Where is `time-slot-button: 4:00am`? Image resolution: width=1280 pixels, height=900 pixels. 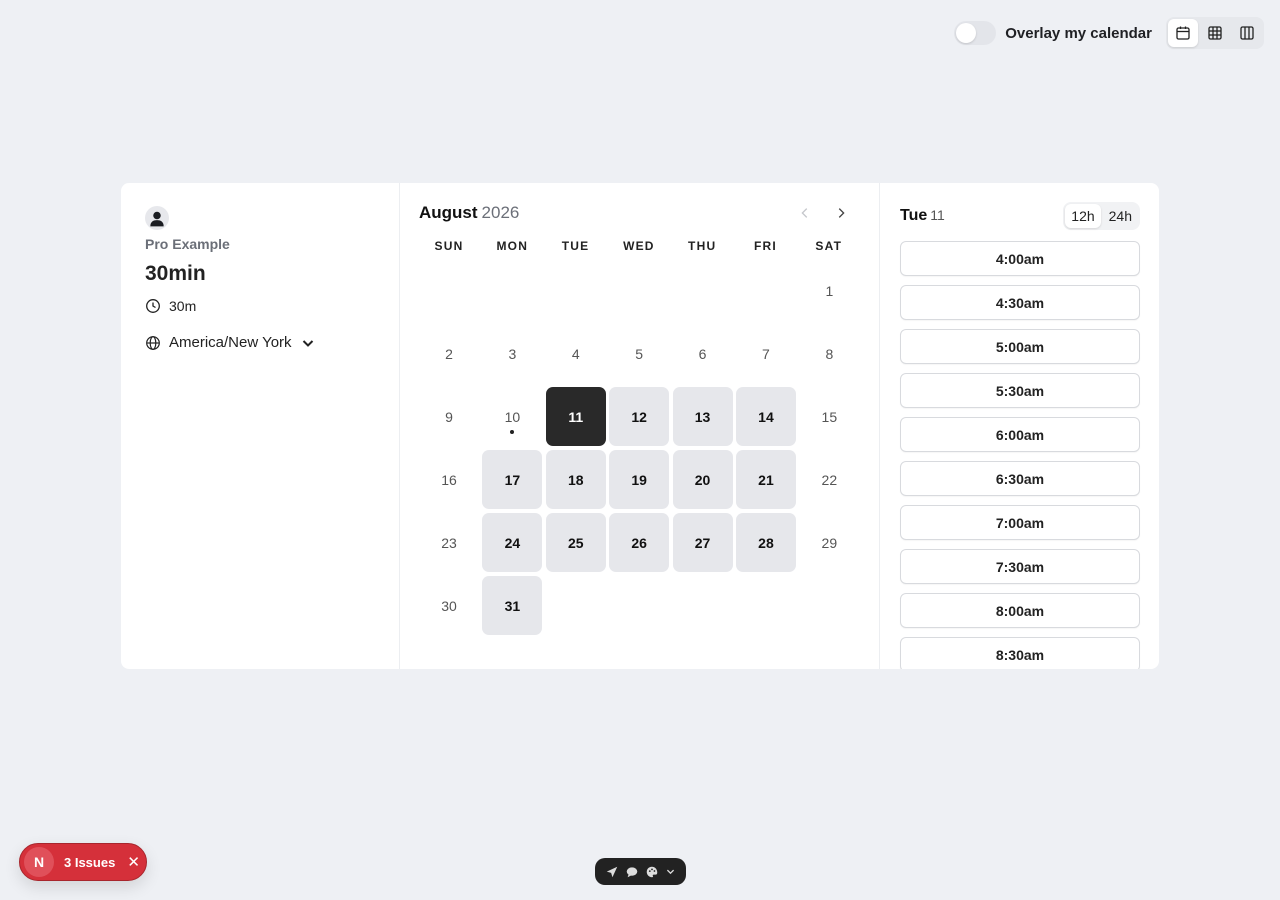
time-slot-button: 4:00am is located at coordinates (1020, 258).